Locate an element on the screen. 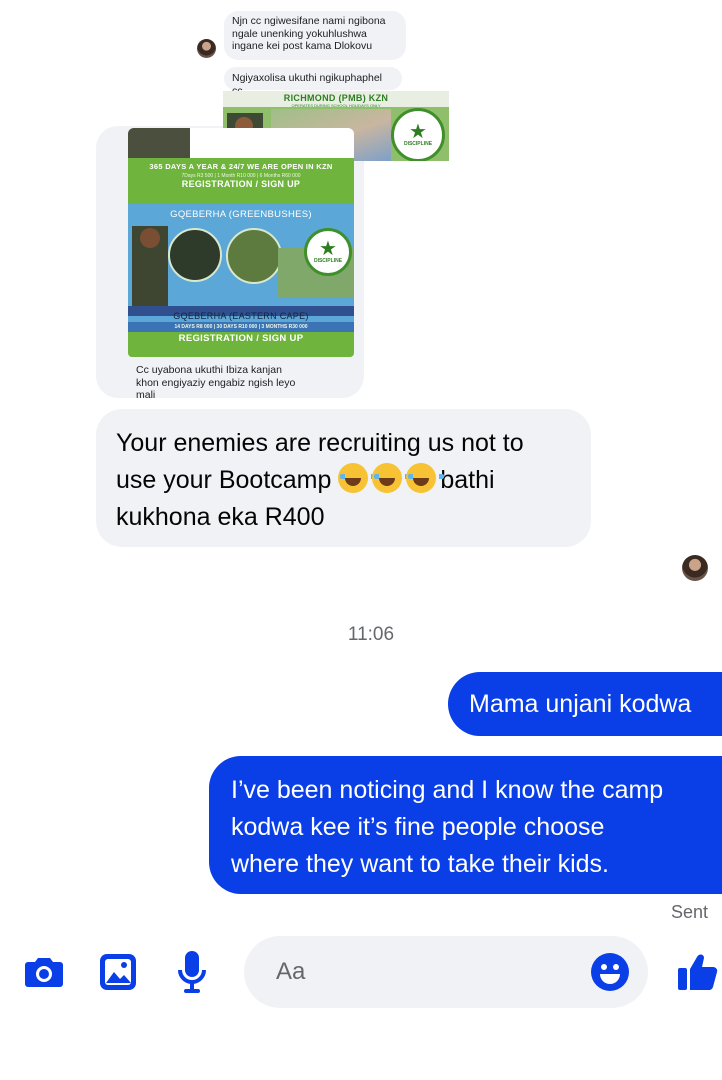 The image size is (722, 1080). outgoing-message-2-line-2: kodwa kee it’s fine people choose is located at coordinates (418, 827).